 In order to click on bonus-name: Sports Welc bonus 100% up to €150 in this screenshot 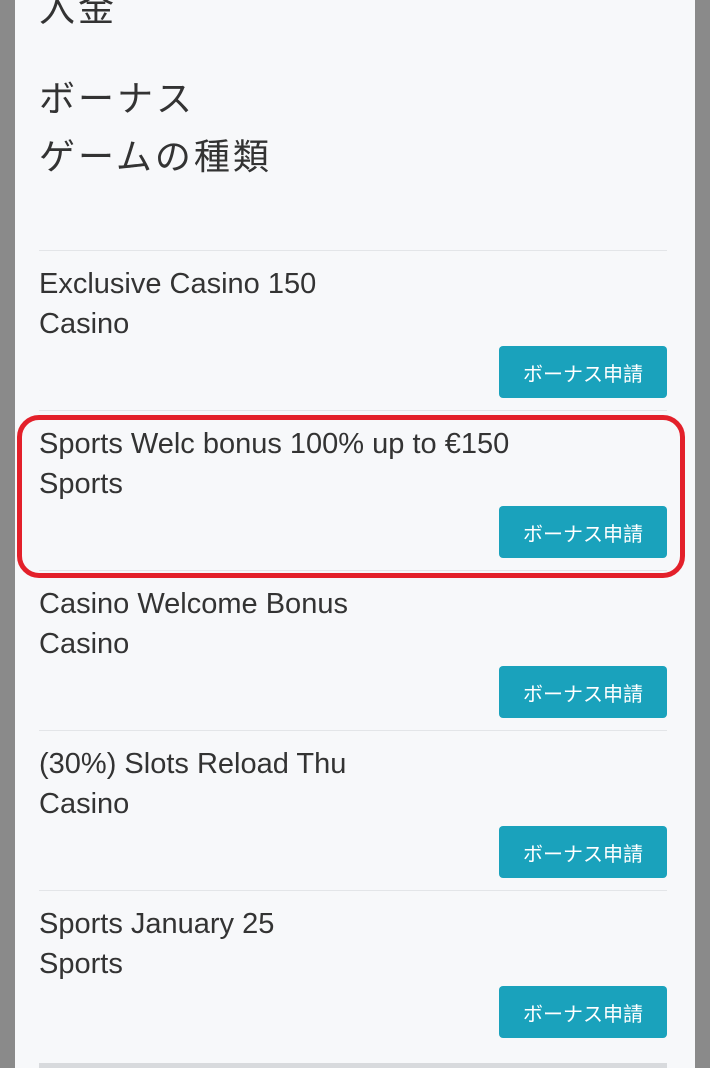, I will do `click(274, 444)`.